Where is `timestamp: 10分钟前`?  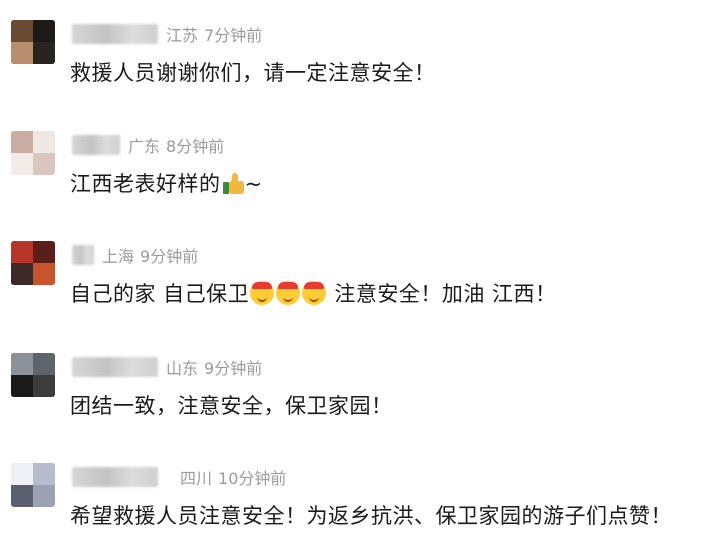
timestamp: 10分钟前 is located at coordinates (252, 478).